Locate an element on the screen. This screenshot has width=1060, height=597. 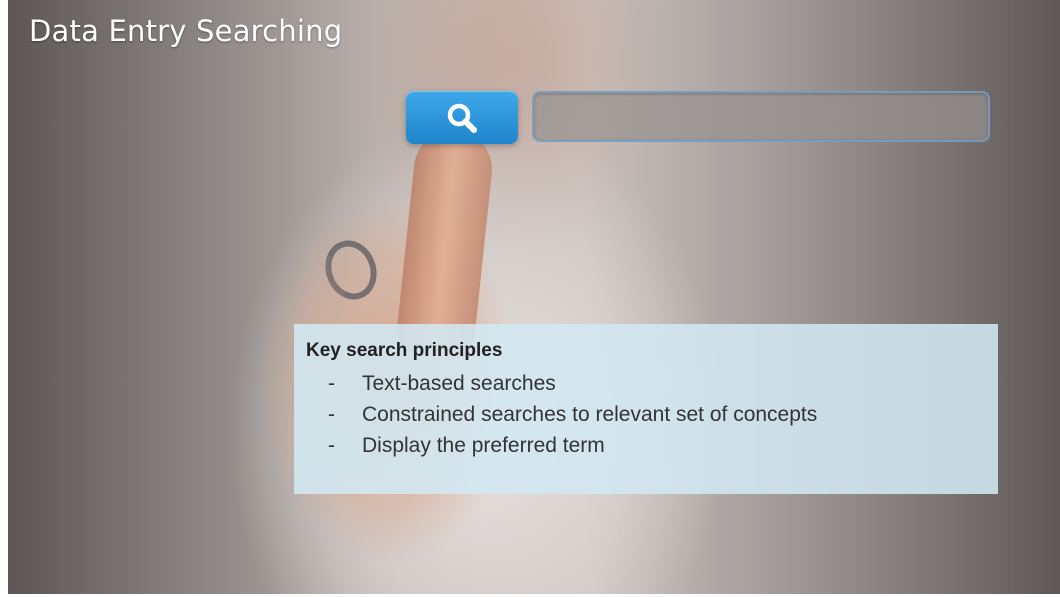
search-input is located at coordinates (761, 116).